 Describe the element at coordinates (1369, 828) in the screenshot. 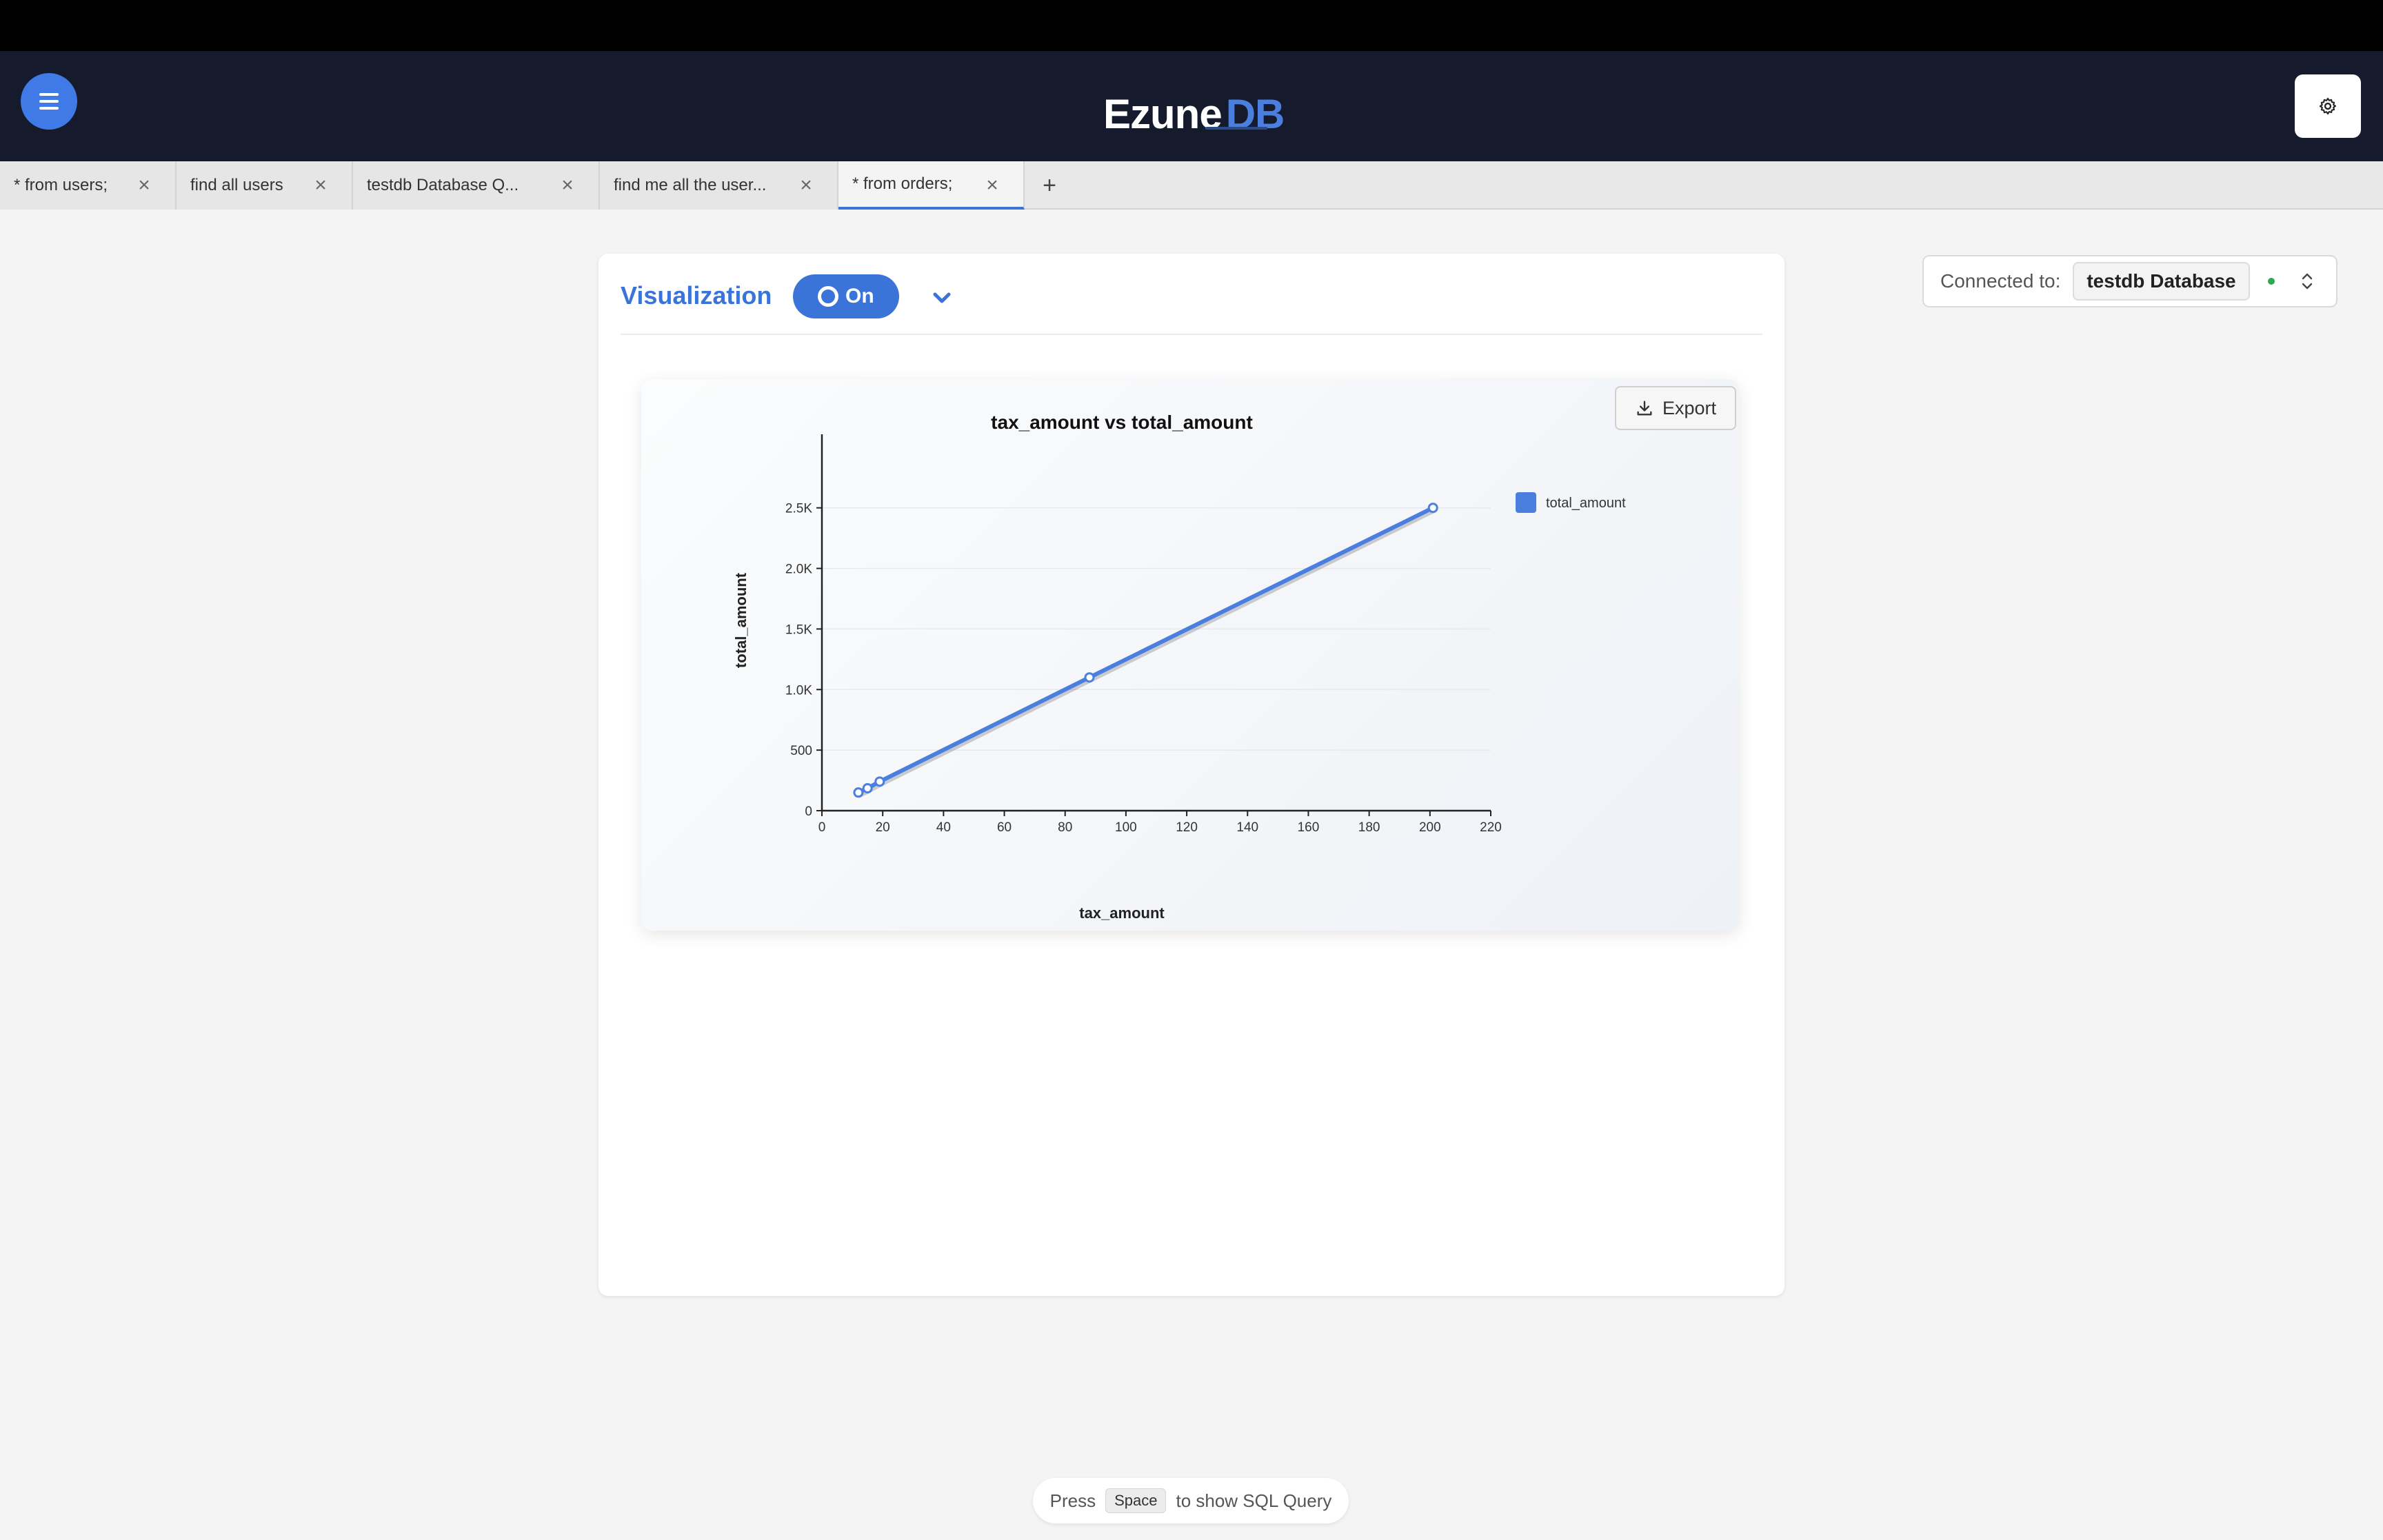

I see `x-tick-label: 180` at that location.